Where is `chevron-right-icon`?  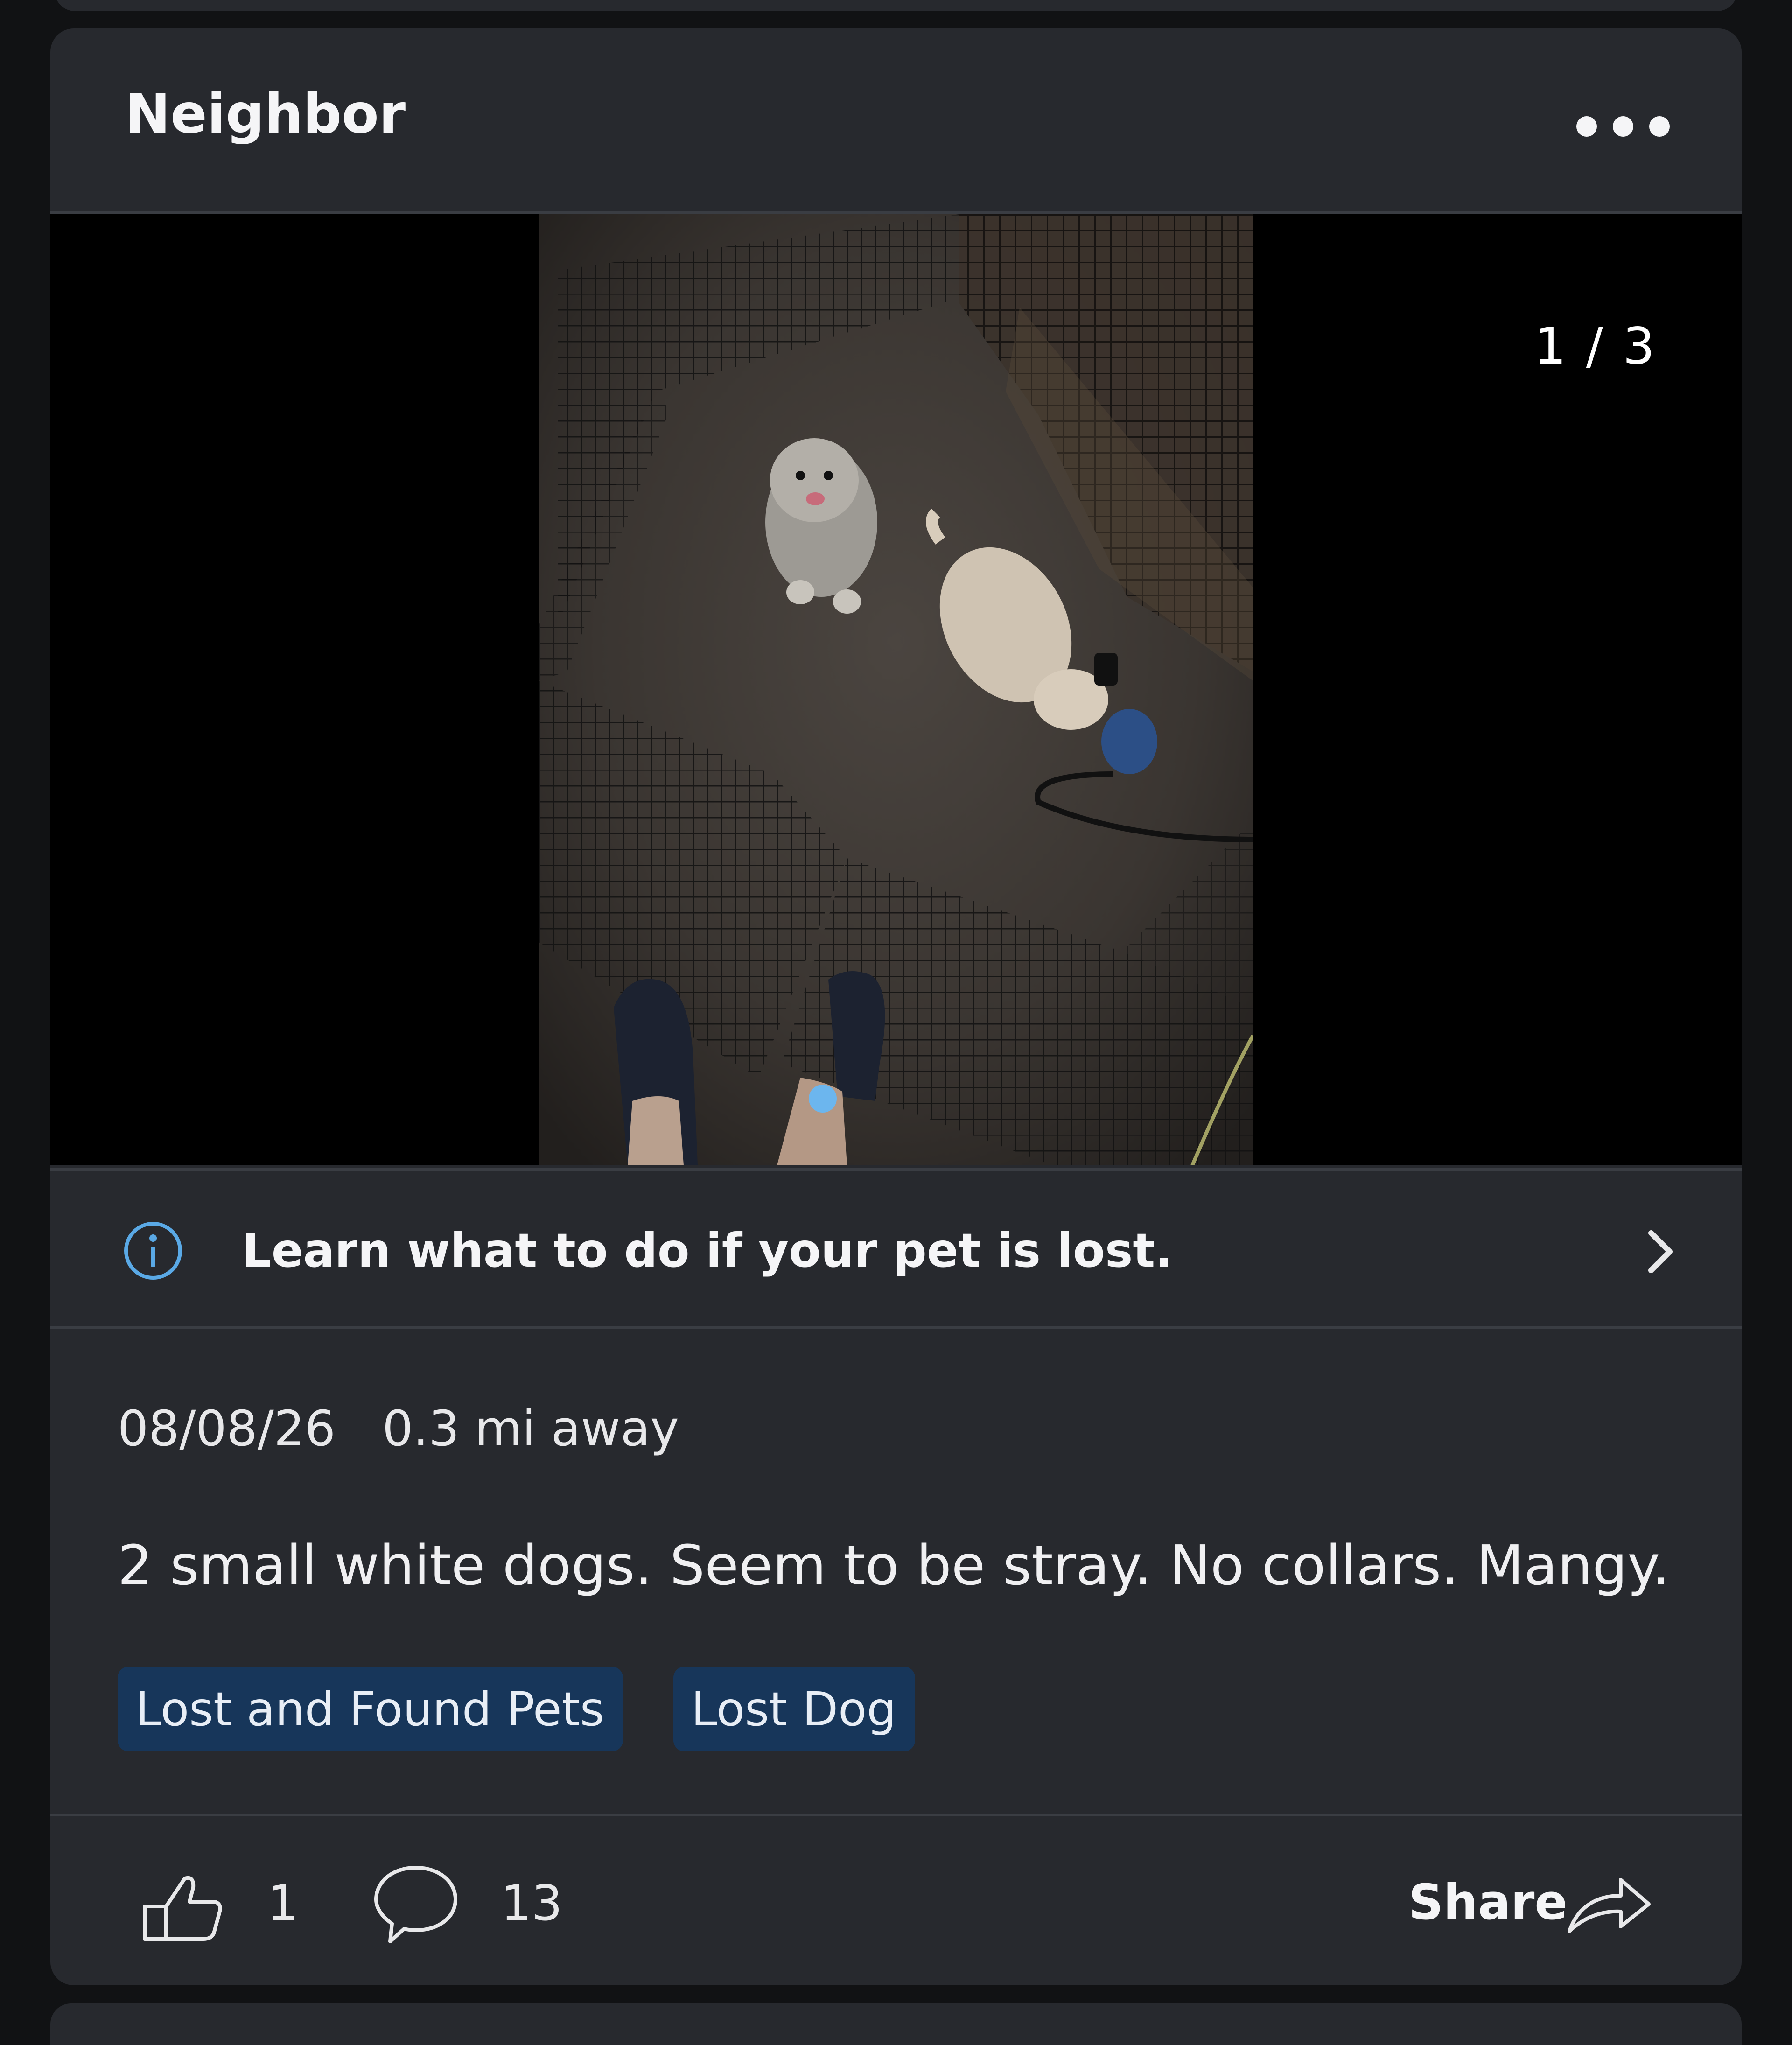 chevron-right-icon is located at coordinates (1660, 1251).